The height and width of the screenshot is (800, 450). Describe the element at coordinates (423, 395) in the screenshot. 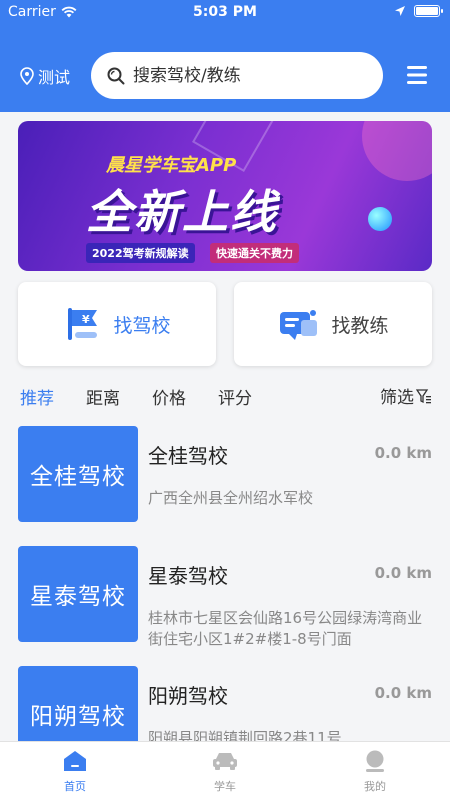

I see `filter-icon` at that location.